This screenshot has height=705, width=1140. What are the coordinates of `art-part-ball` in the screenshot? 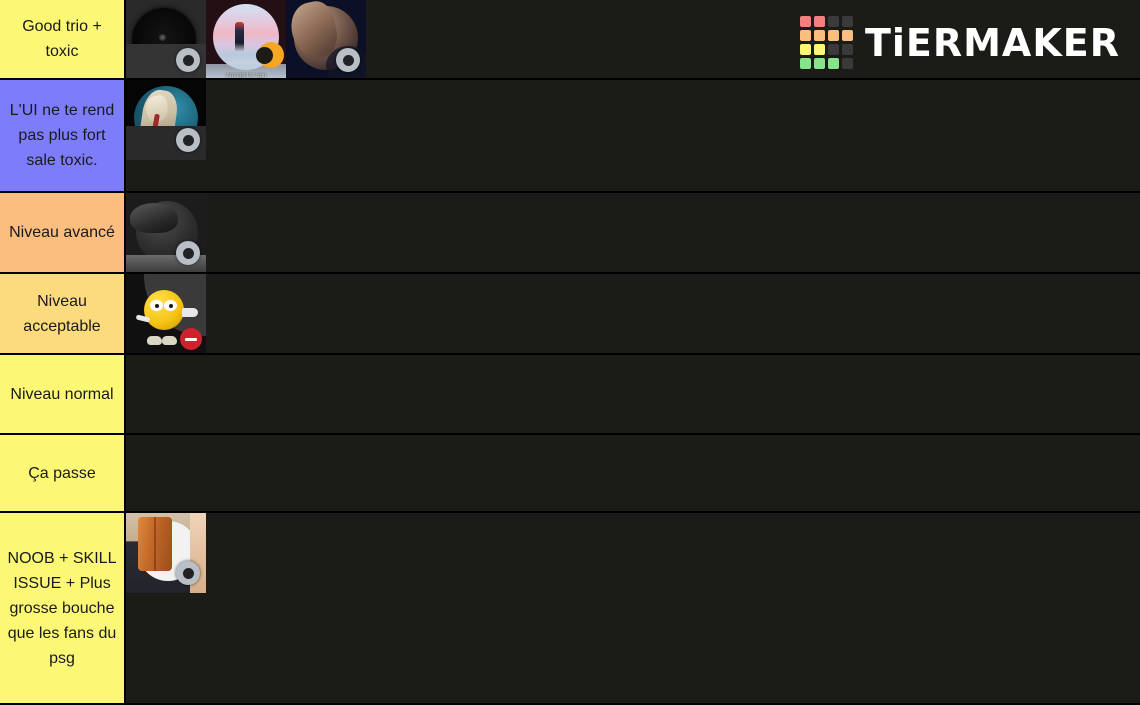 It's located at (164, 310).